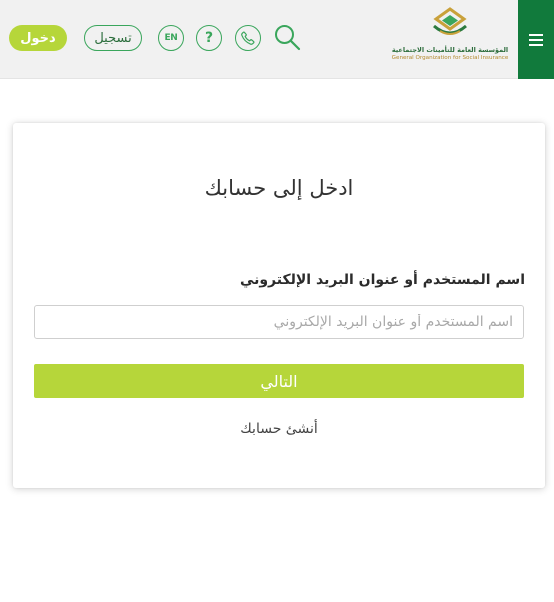 Image resolution: width=554 pixels, height=602 pixels. What do you see at coordinates (279, 188) in the screenshot?
I see `page-title: ادخل إلى حسابك` at bounding box center [279, 188].